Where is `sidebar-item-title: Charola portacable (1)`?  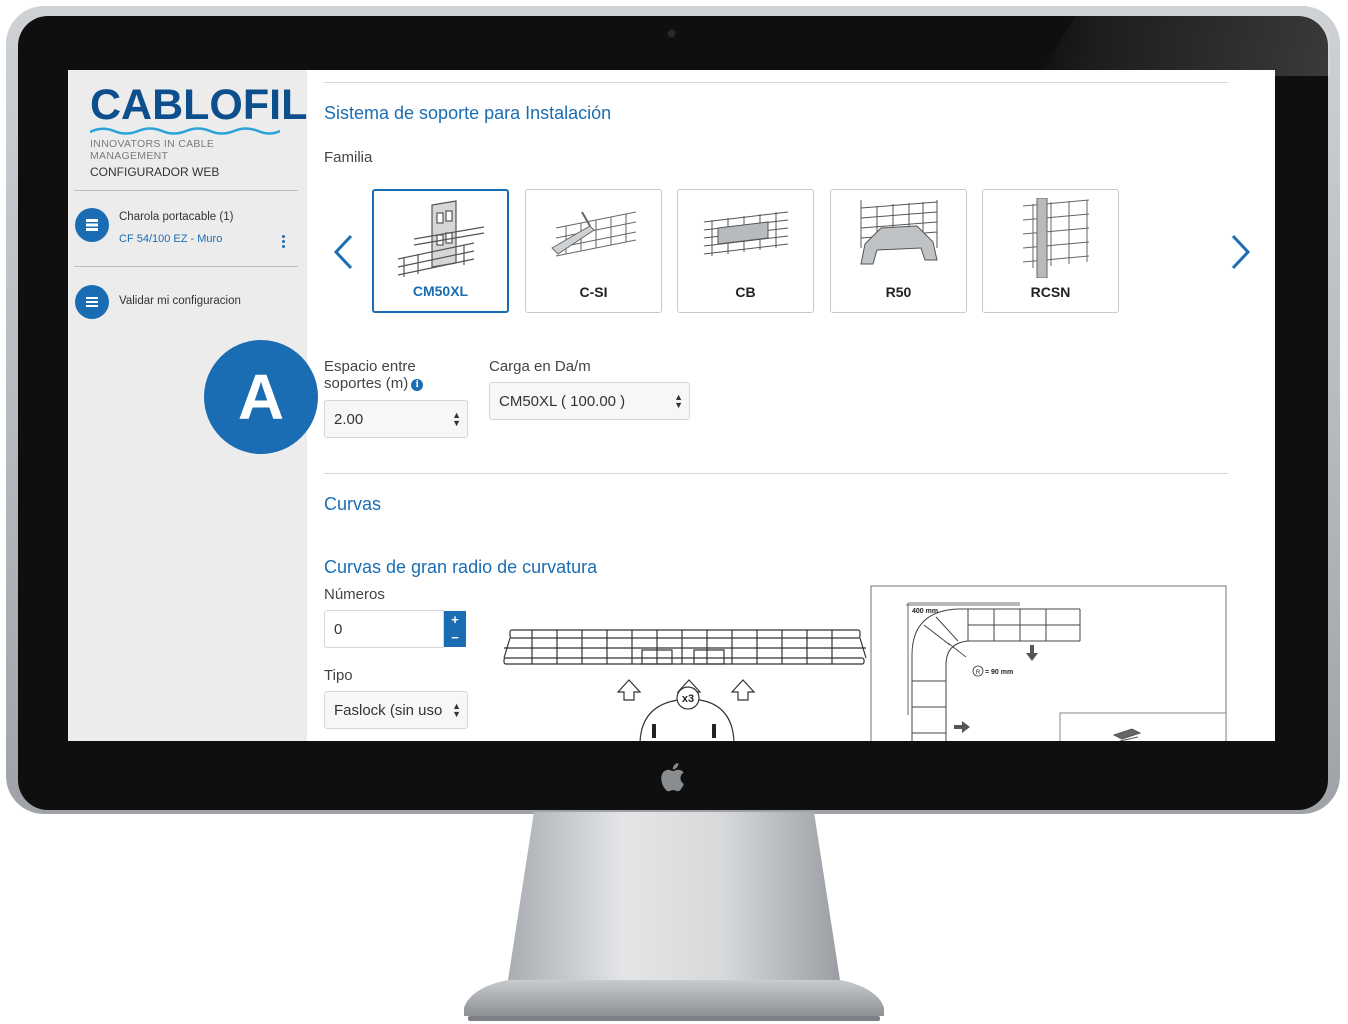
sidebar-item-title: Charola portacable (1) is located at coordinates (176, 217).